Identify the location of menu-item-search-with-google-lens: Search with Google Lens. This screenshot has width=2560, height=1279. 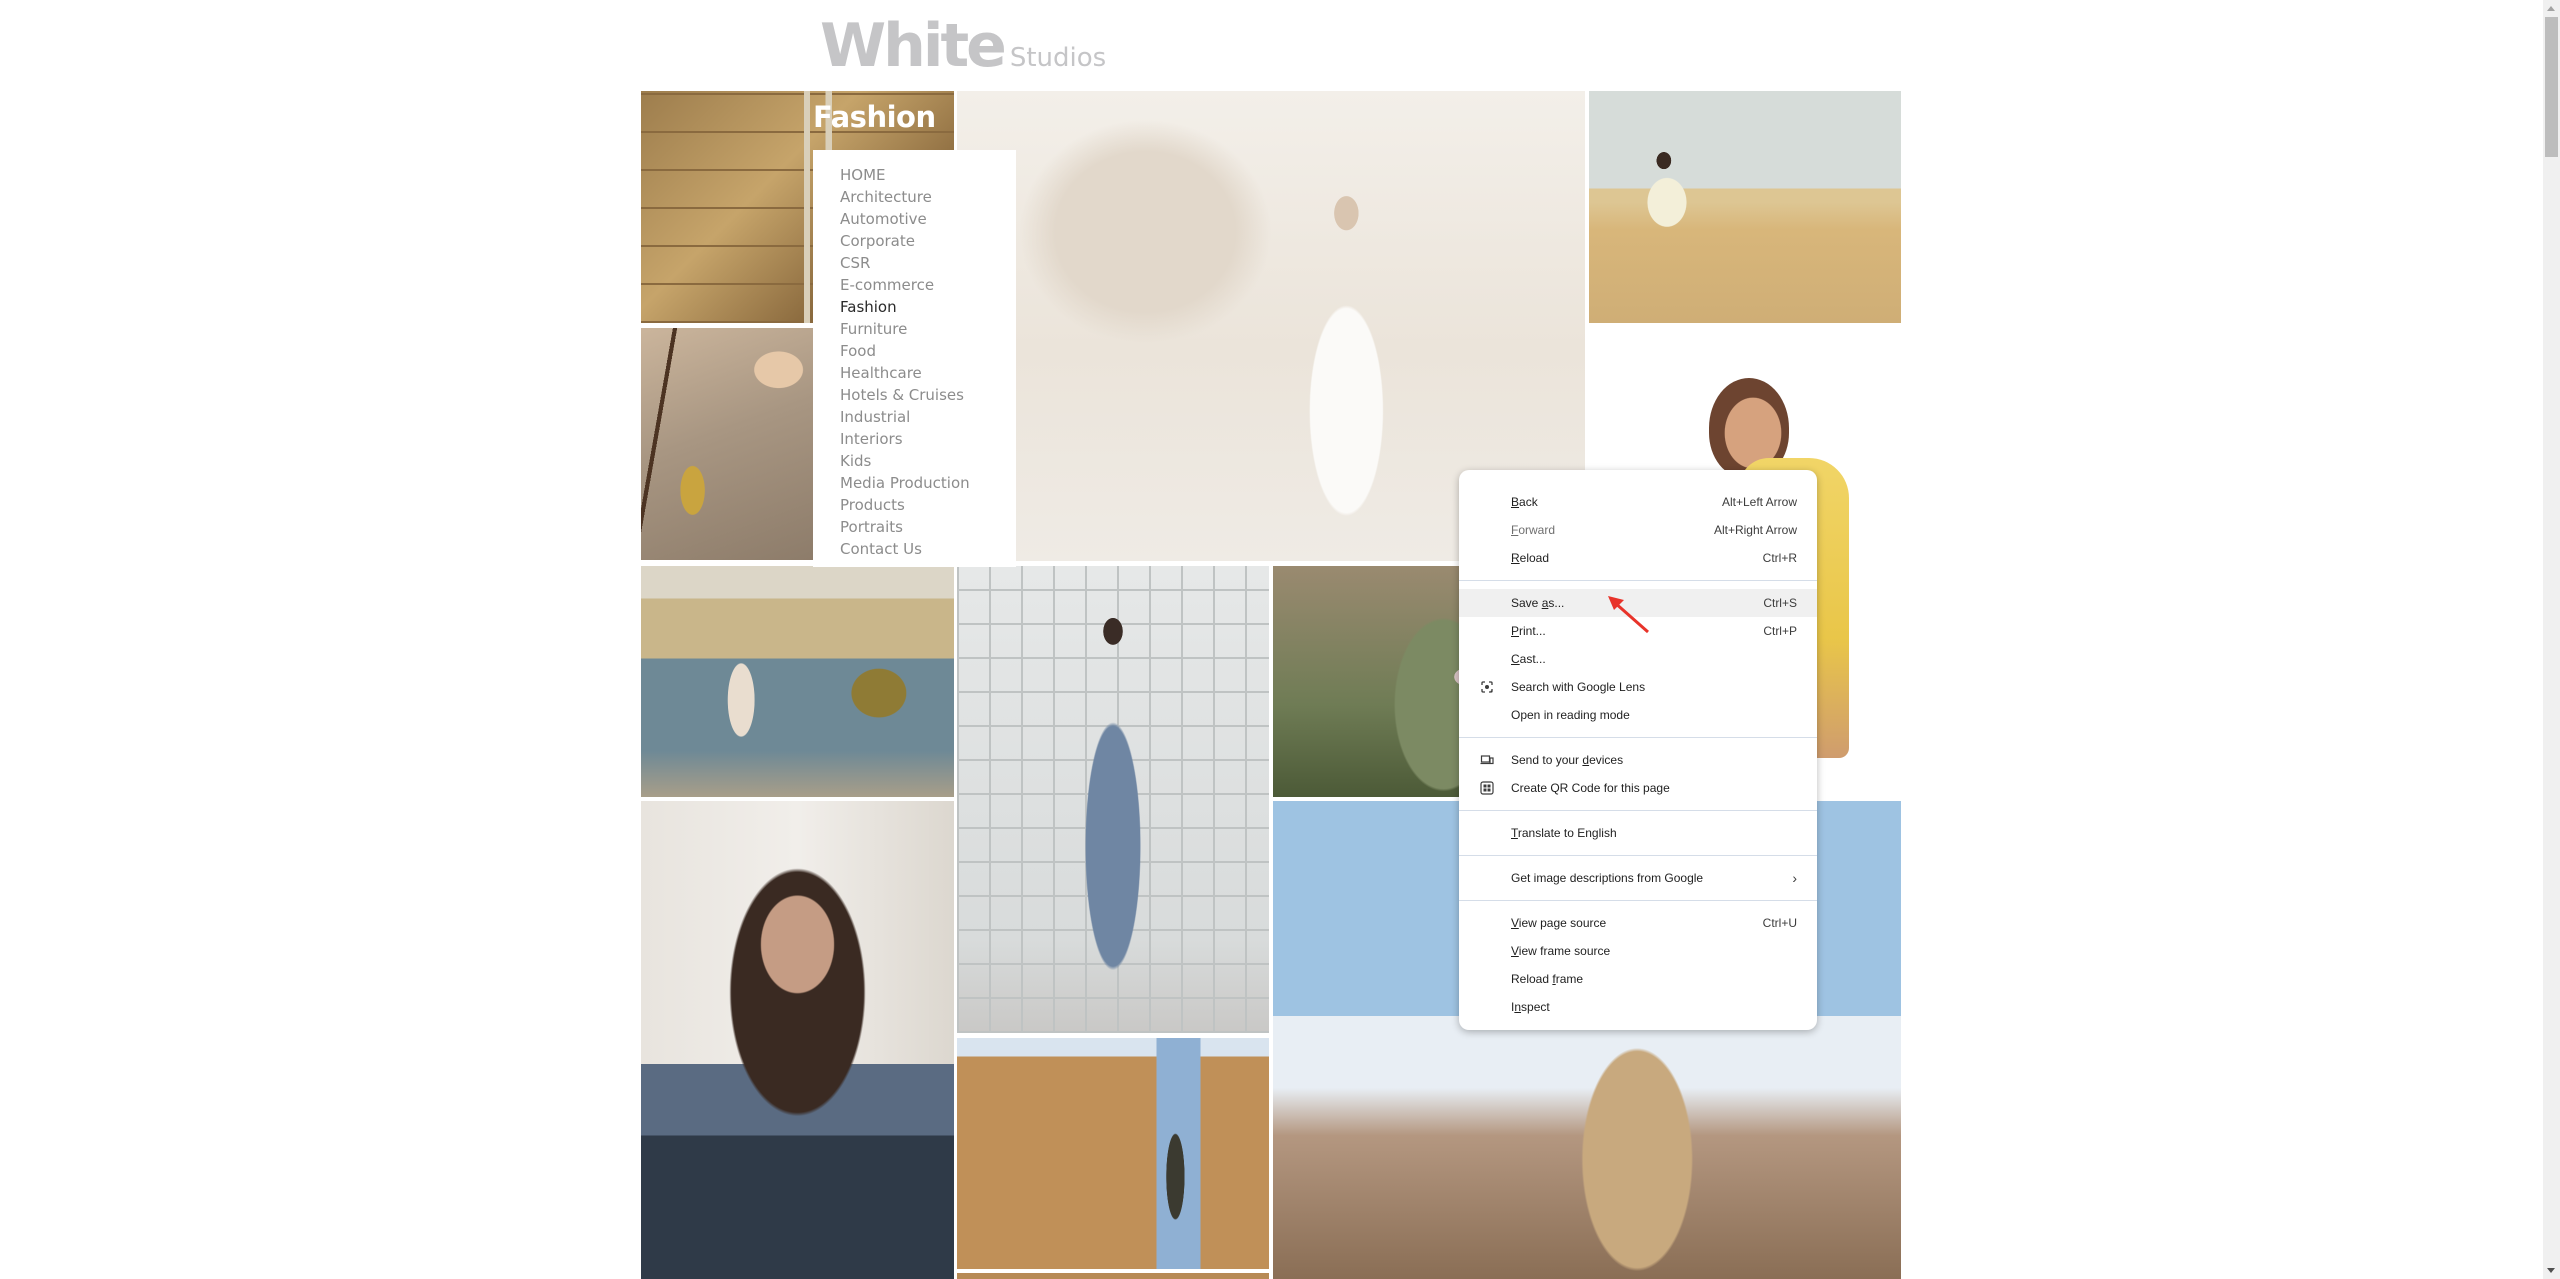
(1638, 687).